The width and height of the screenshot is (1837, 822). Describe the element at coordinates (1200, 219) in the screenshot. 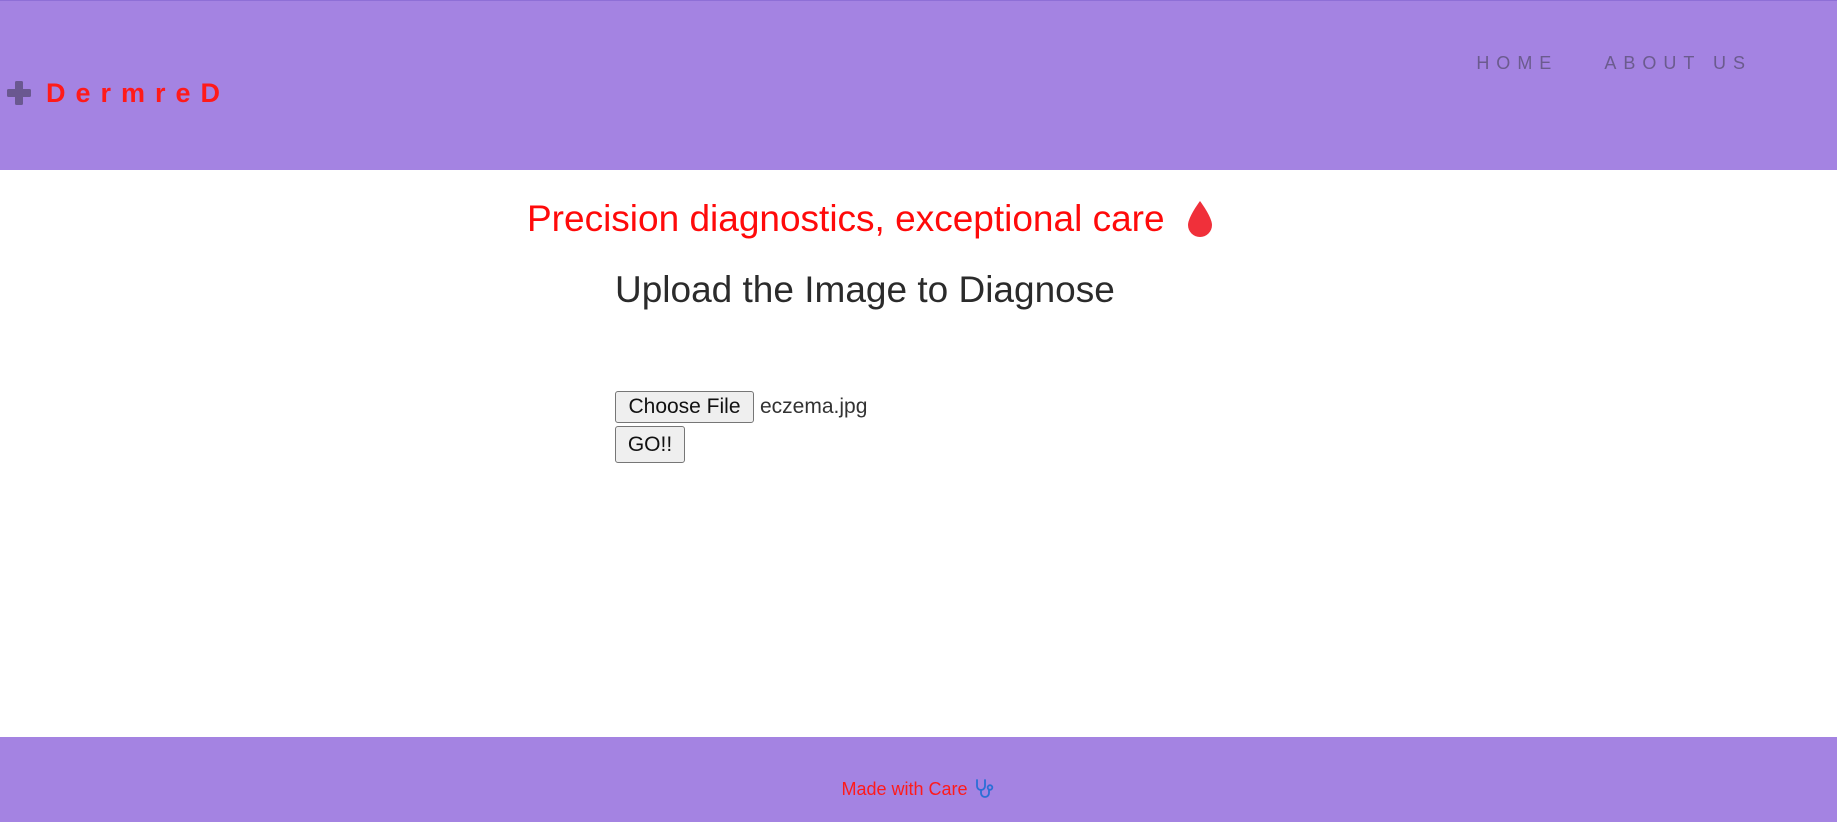

I see `drop-icon` at that location.